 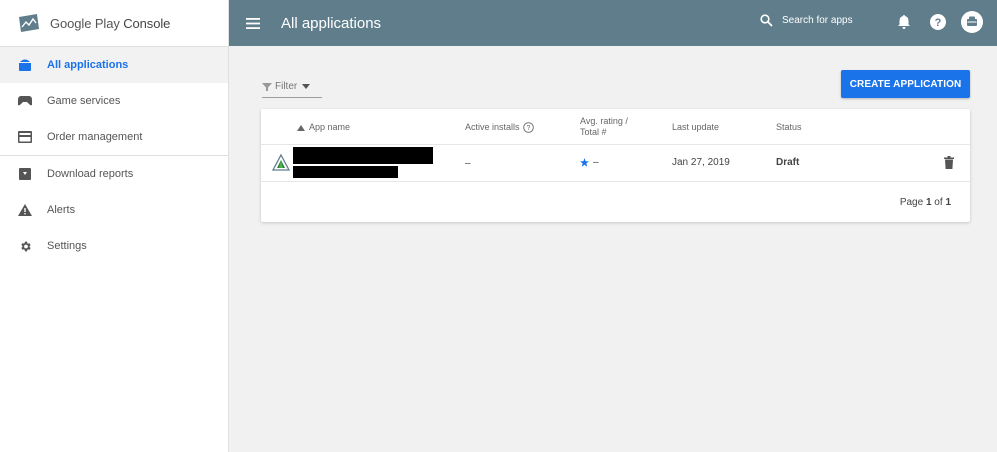 I want to click on column-header-label: Total #, so click(x=593, y=132).